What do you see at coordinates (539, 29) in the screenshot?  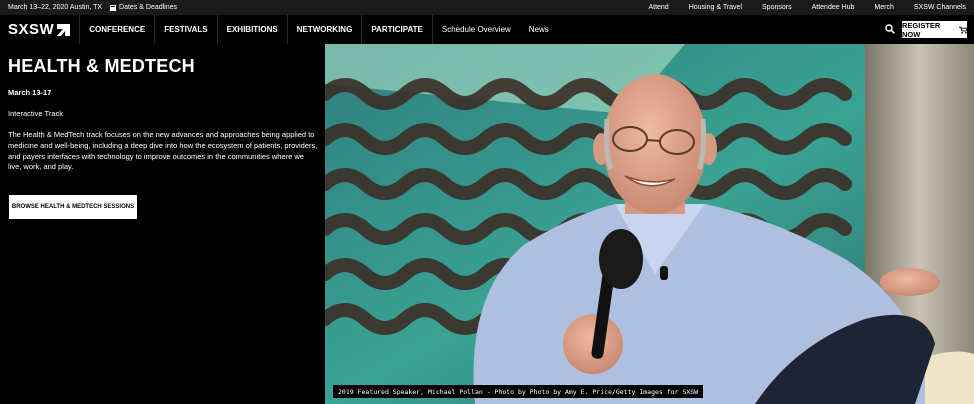 I see `nav-news: News` at bounding box center [539, 29].